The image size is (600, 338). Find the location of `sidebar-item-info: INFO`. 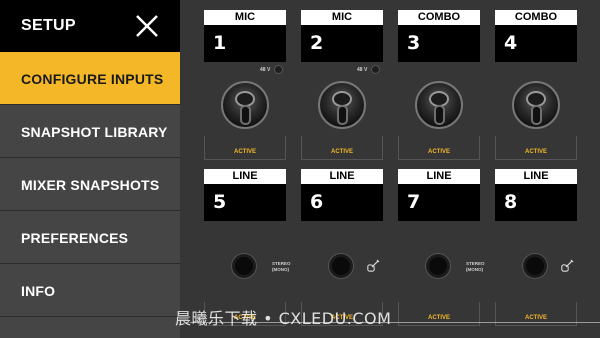

sidebar-item-info: INFO is located at coordinates (90, 290).